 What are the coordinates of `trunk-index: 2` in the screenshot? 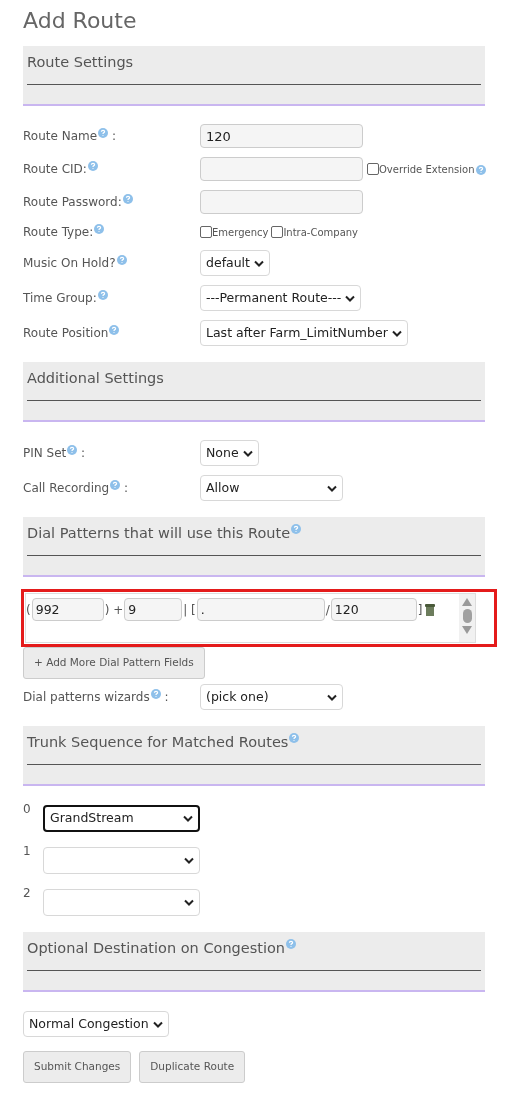 It's located at (27, 893).